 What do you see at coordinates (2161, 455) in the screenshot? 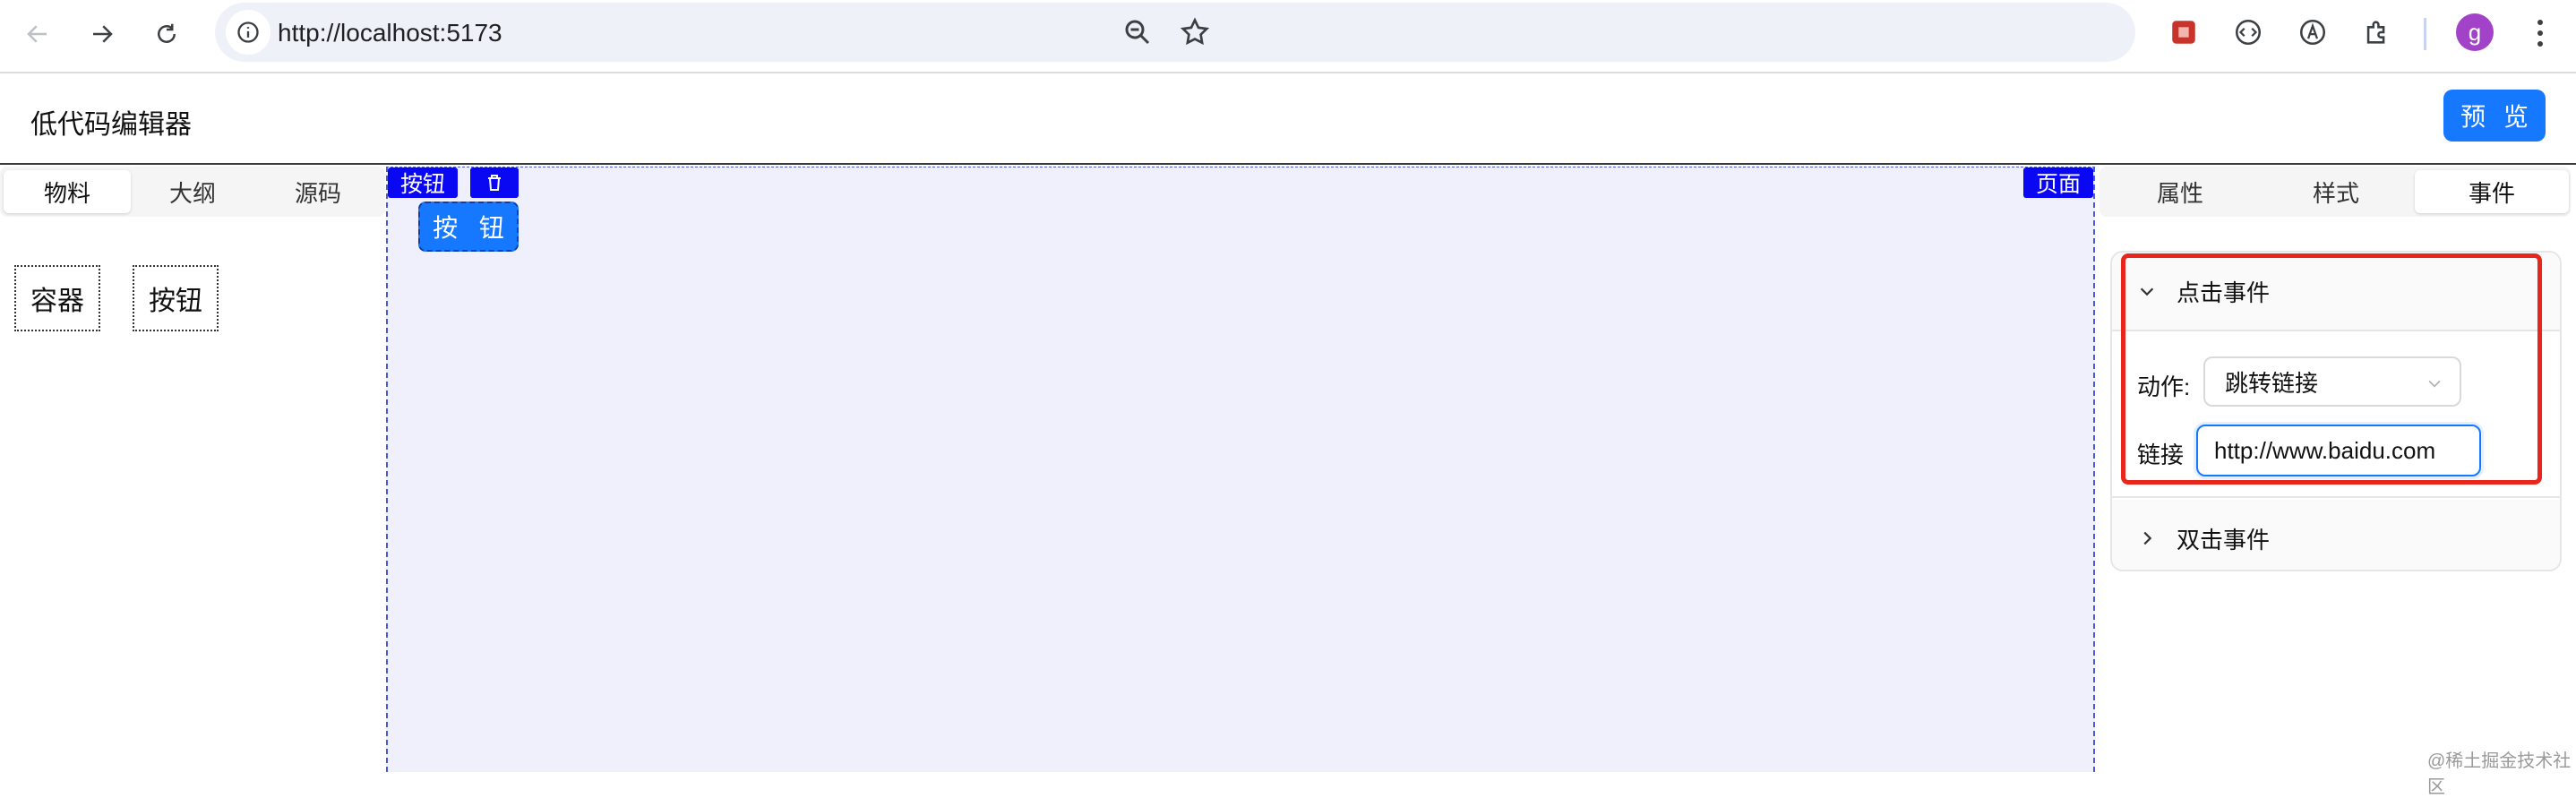
I see `link-label: 链接` at bounding box center [2161, 455].